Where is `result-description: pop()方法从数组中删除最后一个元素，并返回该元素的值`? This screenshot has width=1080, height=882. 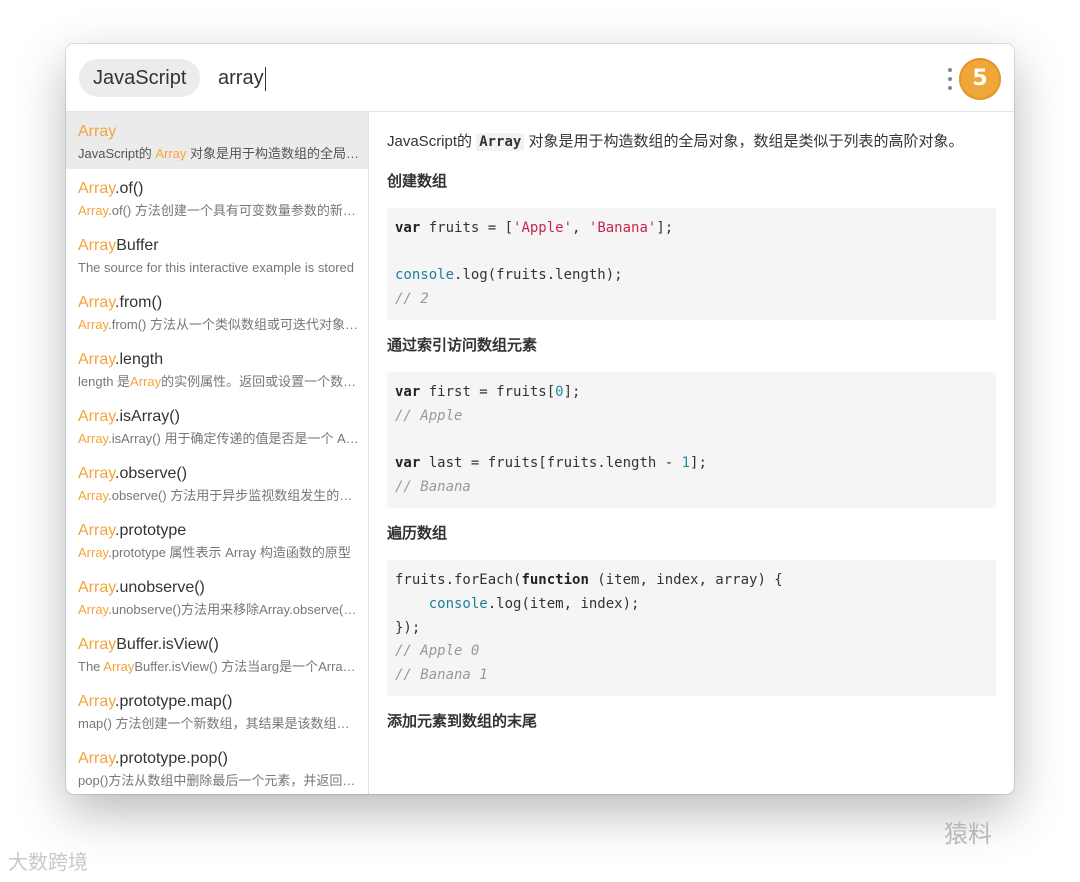
result-description: pop()方法从数组中删除最后一个元素，并返回该元素的值 is located at coordinates (219, 780).